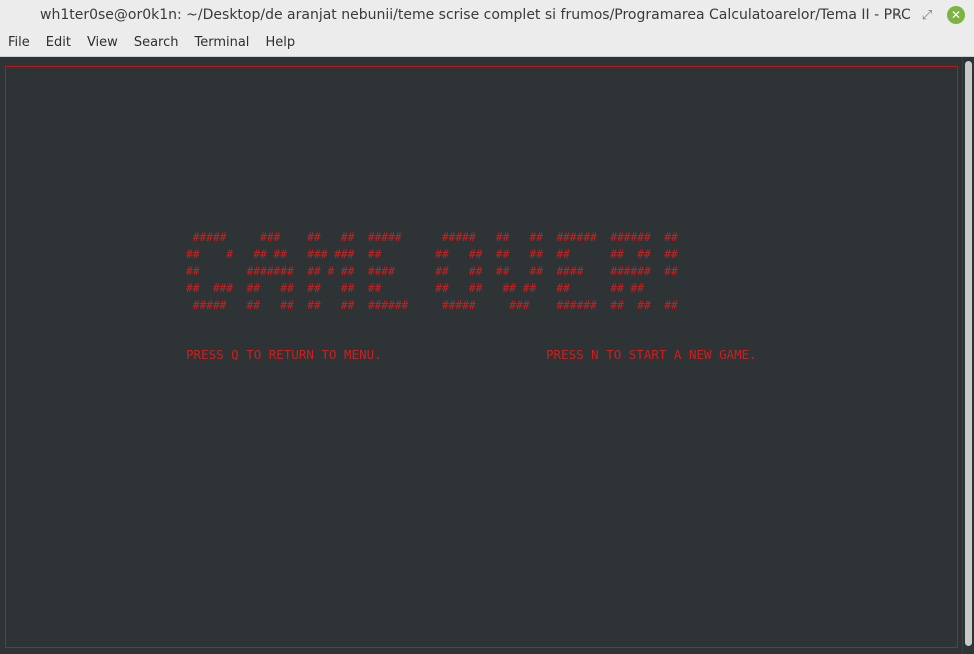  I want to click on menu-help: Help, so click(280, 43).